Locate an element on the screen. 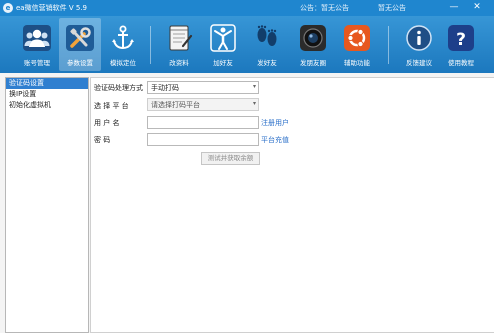 The height and width of the screenshot is (333, 494). toolbar-label: 参数设置 is located at coordinates (80, 63).